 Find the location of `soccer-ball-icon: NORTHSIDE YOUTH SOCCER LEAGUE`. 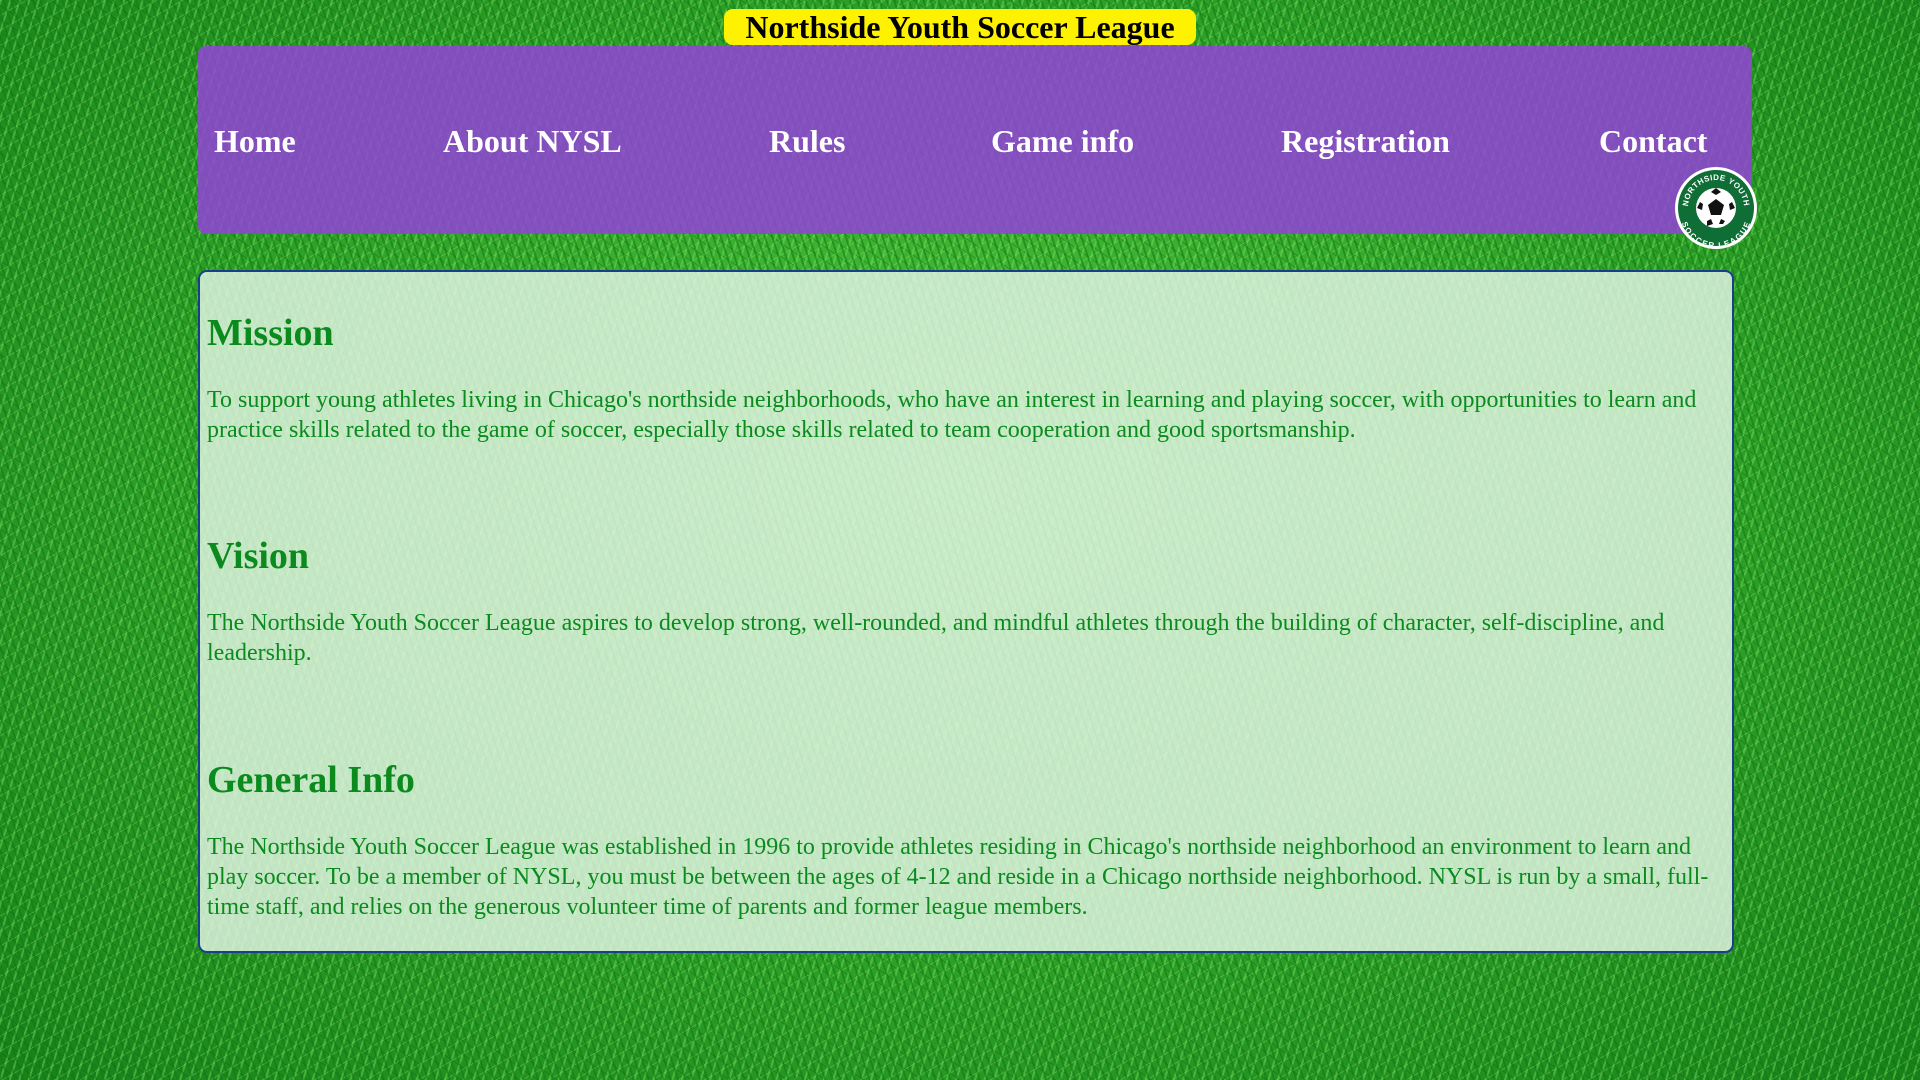

soccer-ball-icon: NORTHSIDE YOUTH SOCCER LEAGUE is located at coordinates (1716, 208).